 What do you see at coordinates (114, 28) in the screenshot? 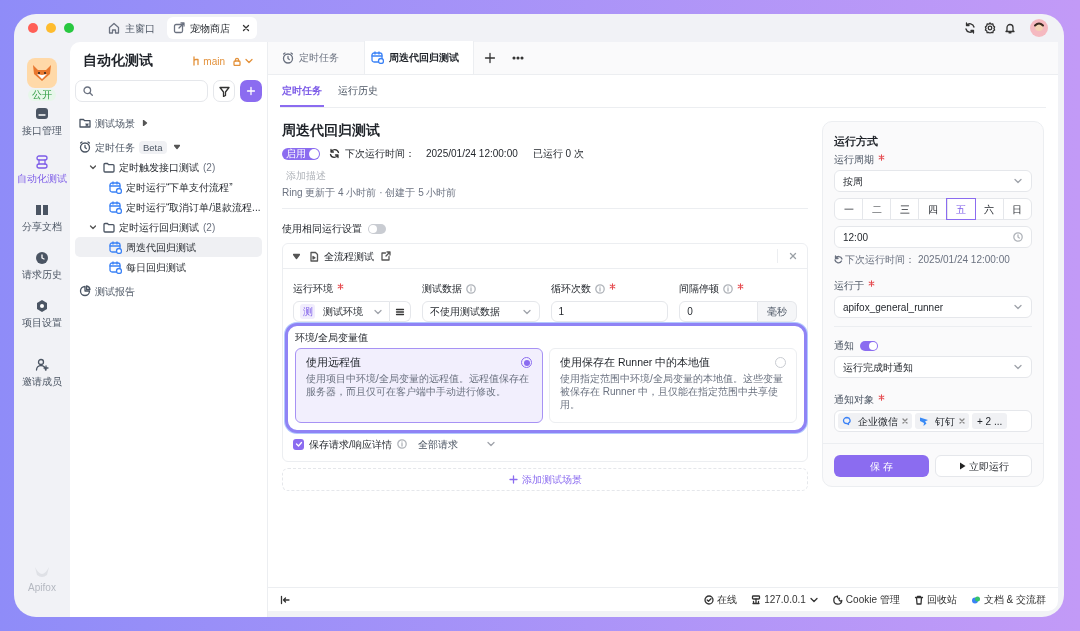
I see `home-icon` at bounding box center [114, 28].